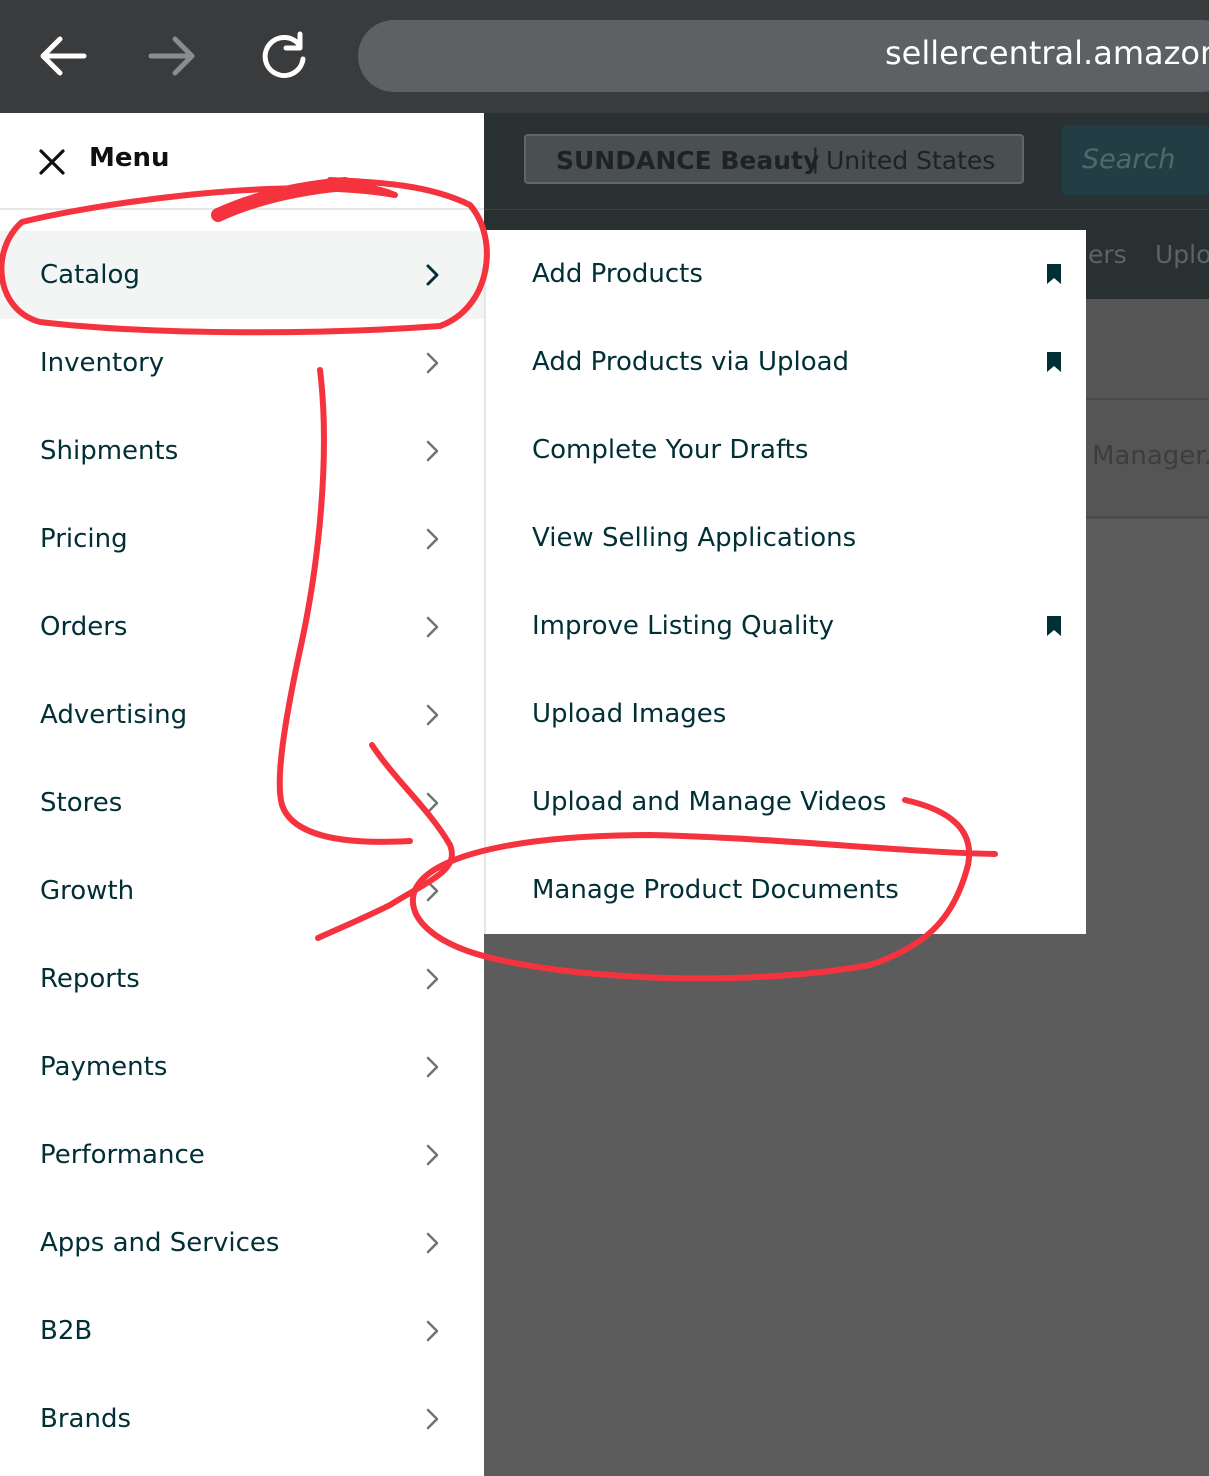  Describe the element at coordinates (242, 161) in the screenshot. I see `menu-header: Menu` at that location.